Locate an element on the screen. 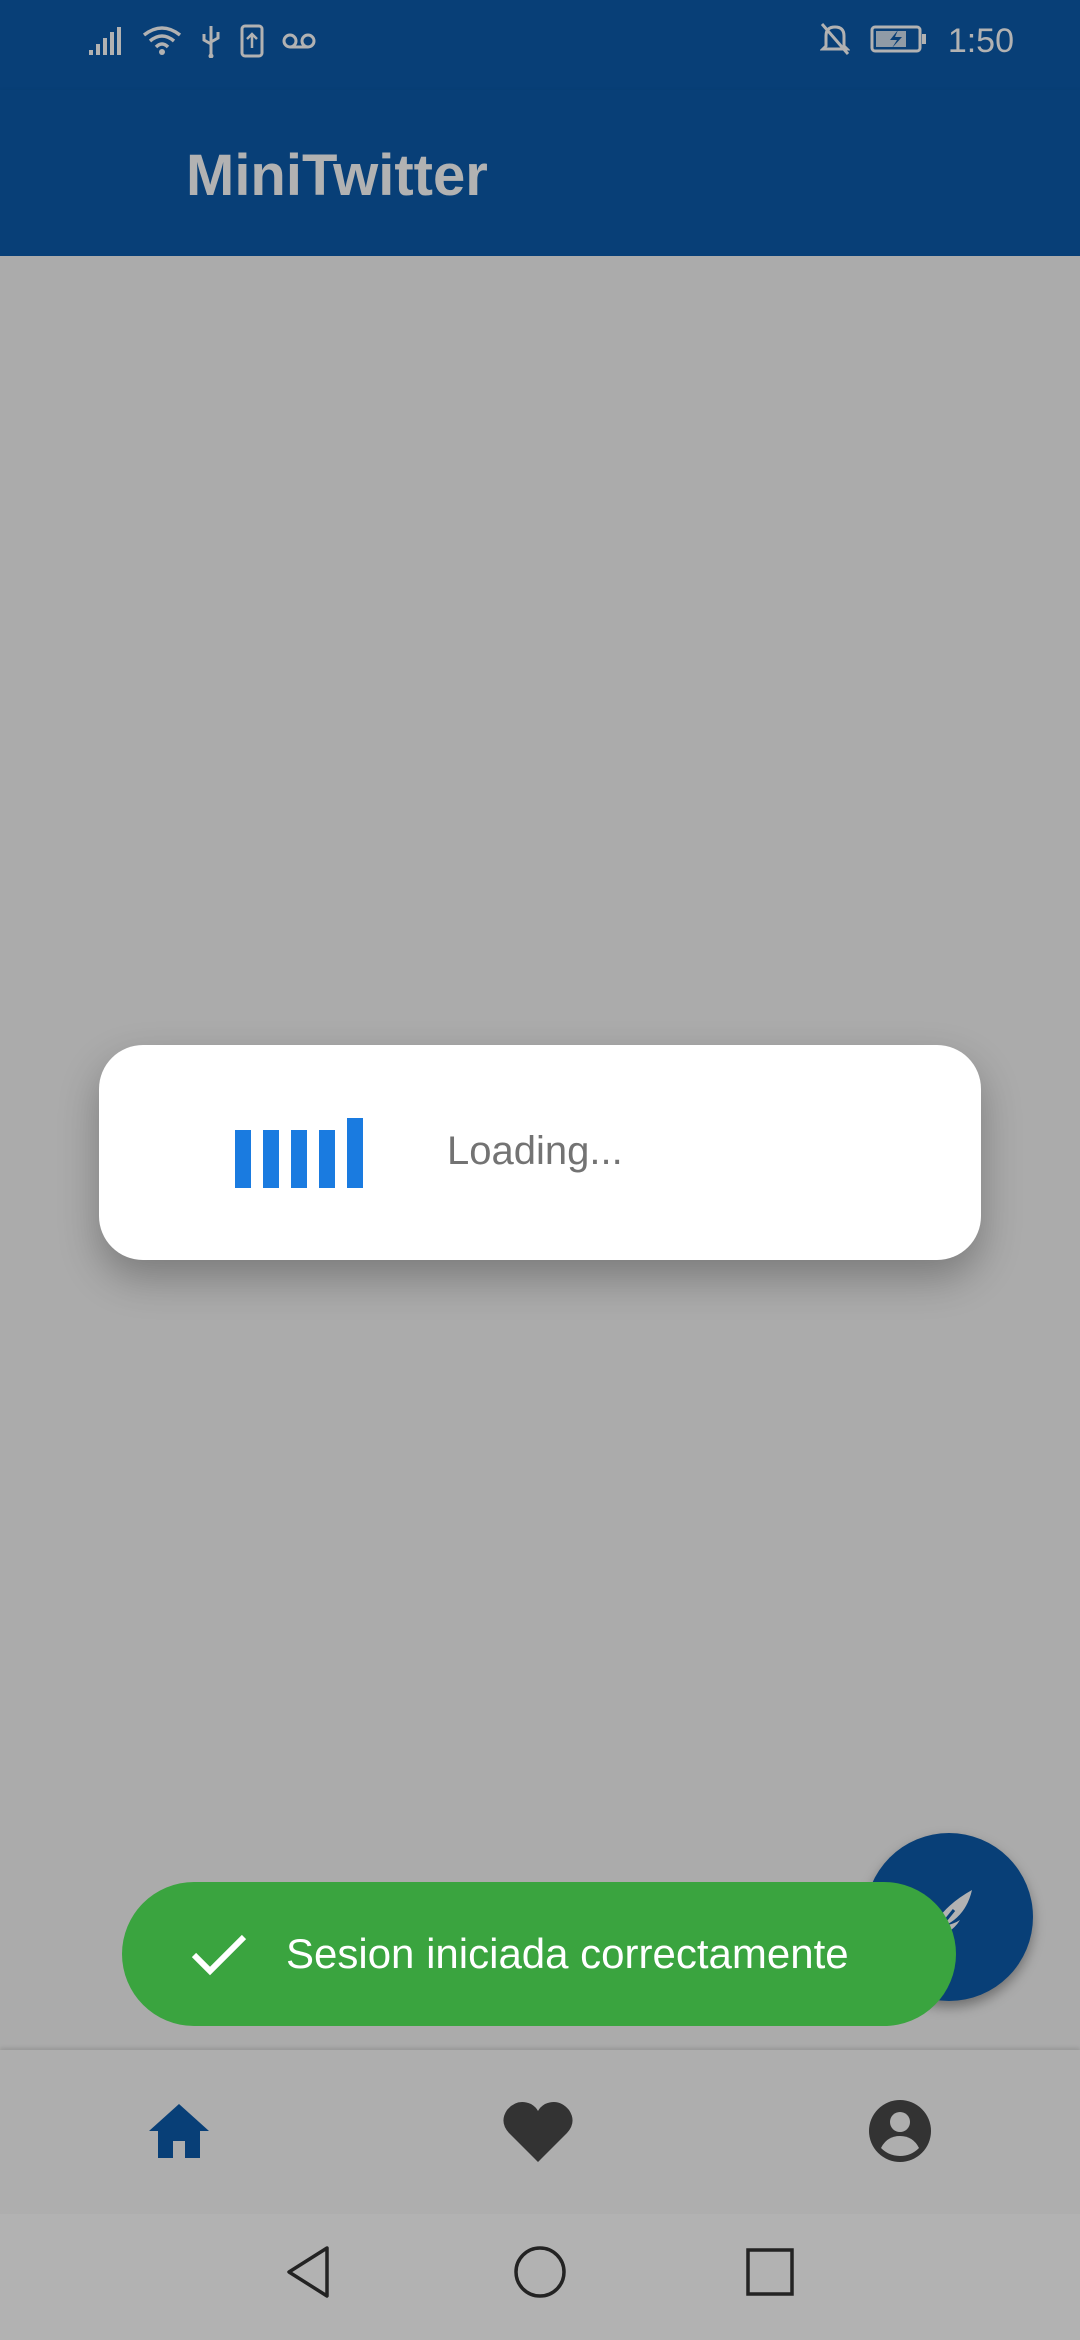 The height and width of the screenshot is (2340, 1080). check-icon is located at coordinates (219, 1954).